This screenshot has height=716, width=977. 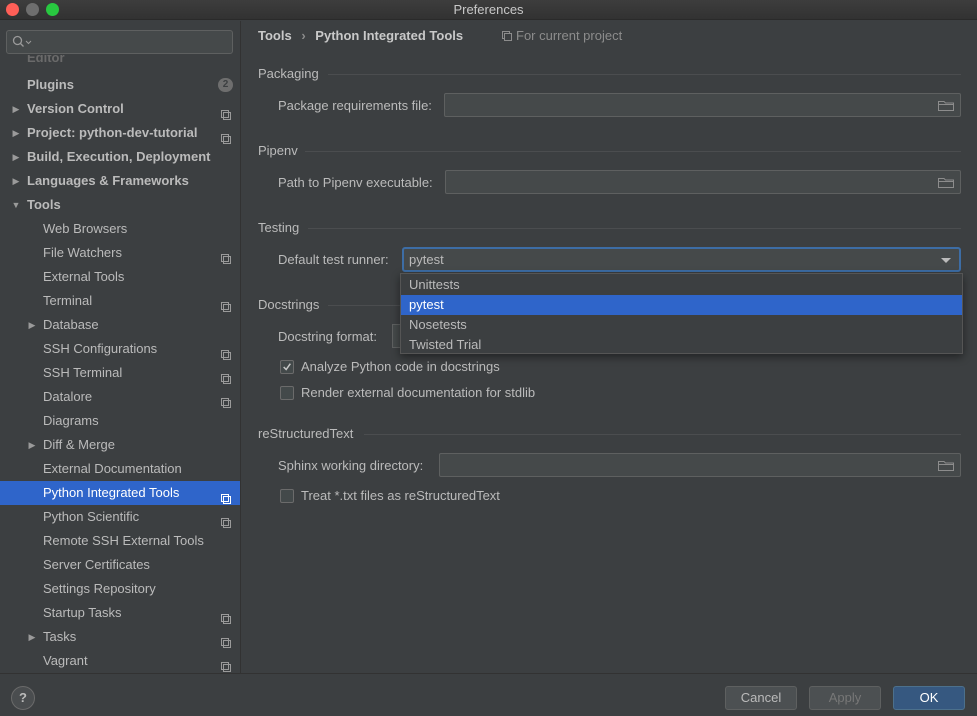 I want to click on sidebar-item-label: Python Integrated Tools, so click(x=111, y=492).